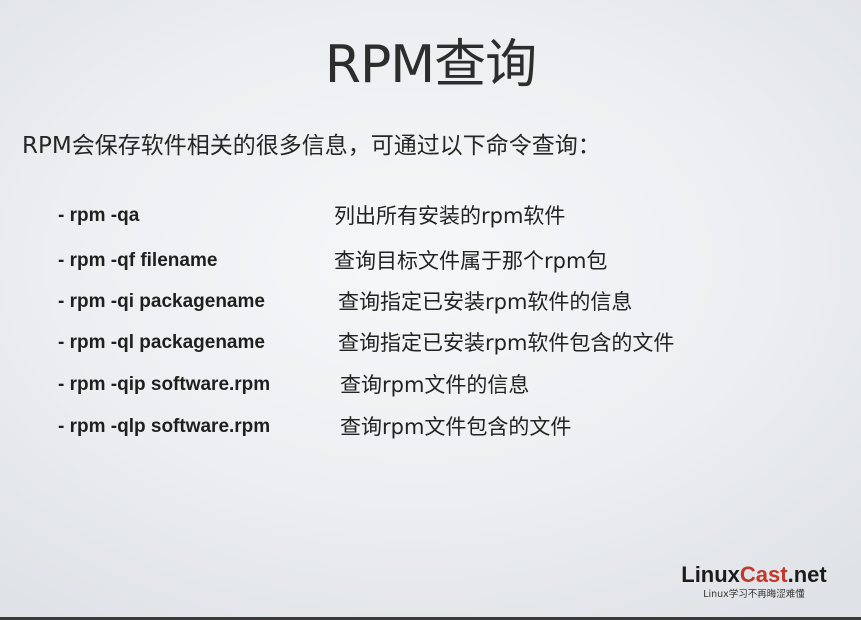 This screenshot has height=620, width=861. Describe the element at coordinates (138, 260) in the screenshot. I see `command-text: - rpm -qf filename` at that location.